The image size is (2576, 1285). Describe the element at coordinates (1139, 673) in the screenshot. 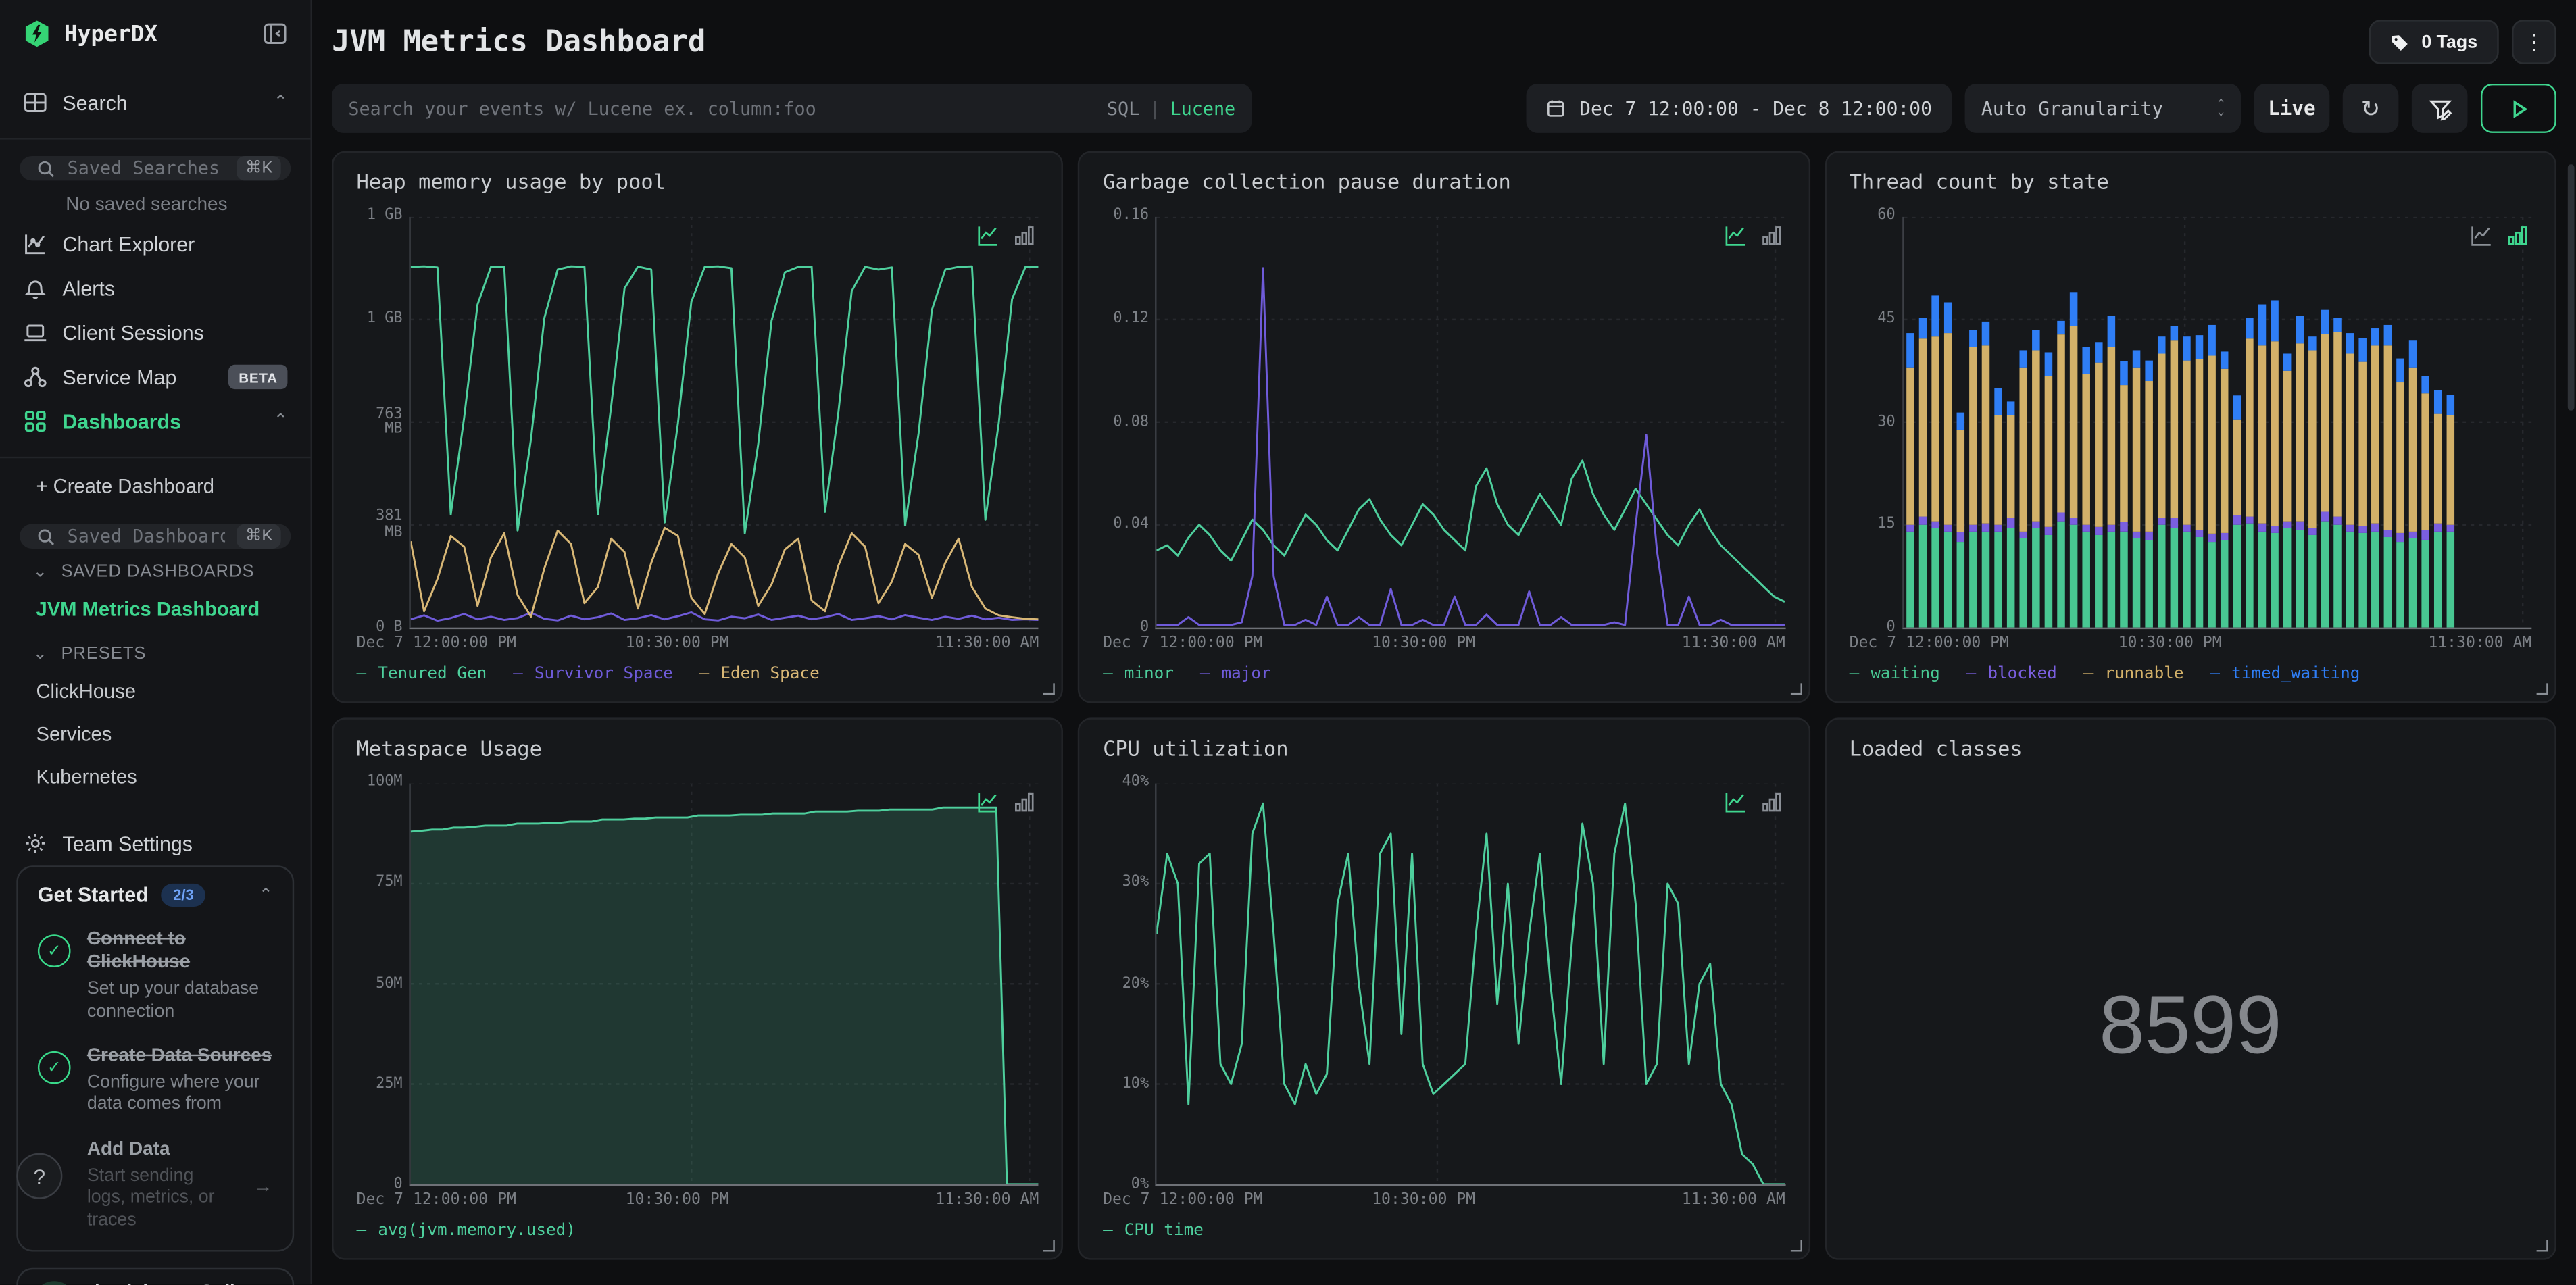

I see `legend-item: — minor` at that location.